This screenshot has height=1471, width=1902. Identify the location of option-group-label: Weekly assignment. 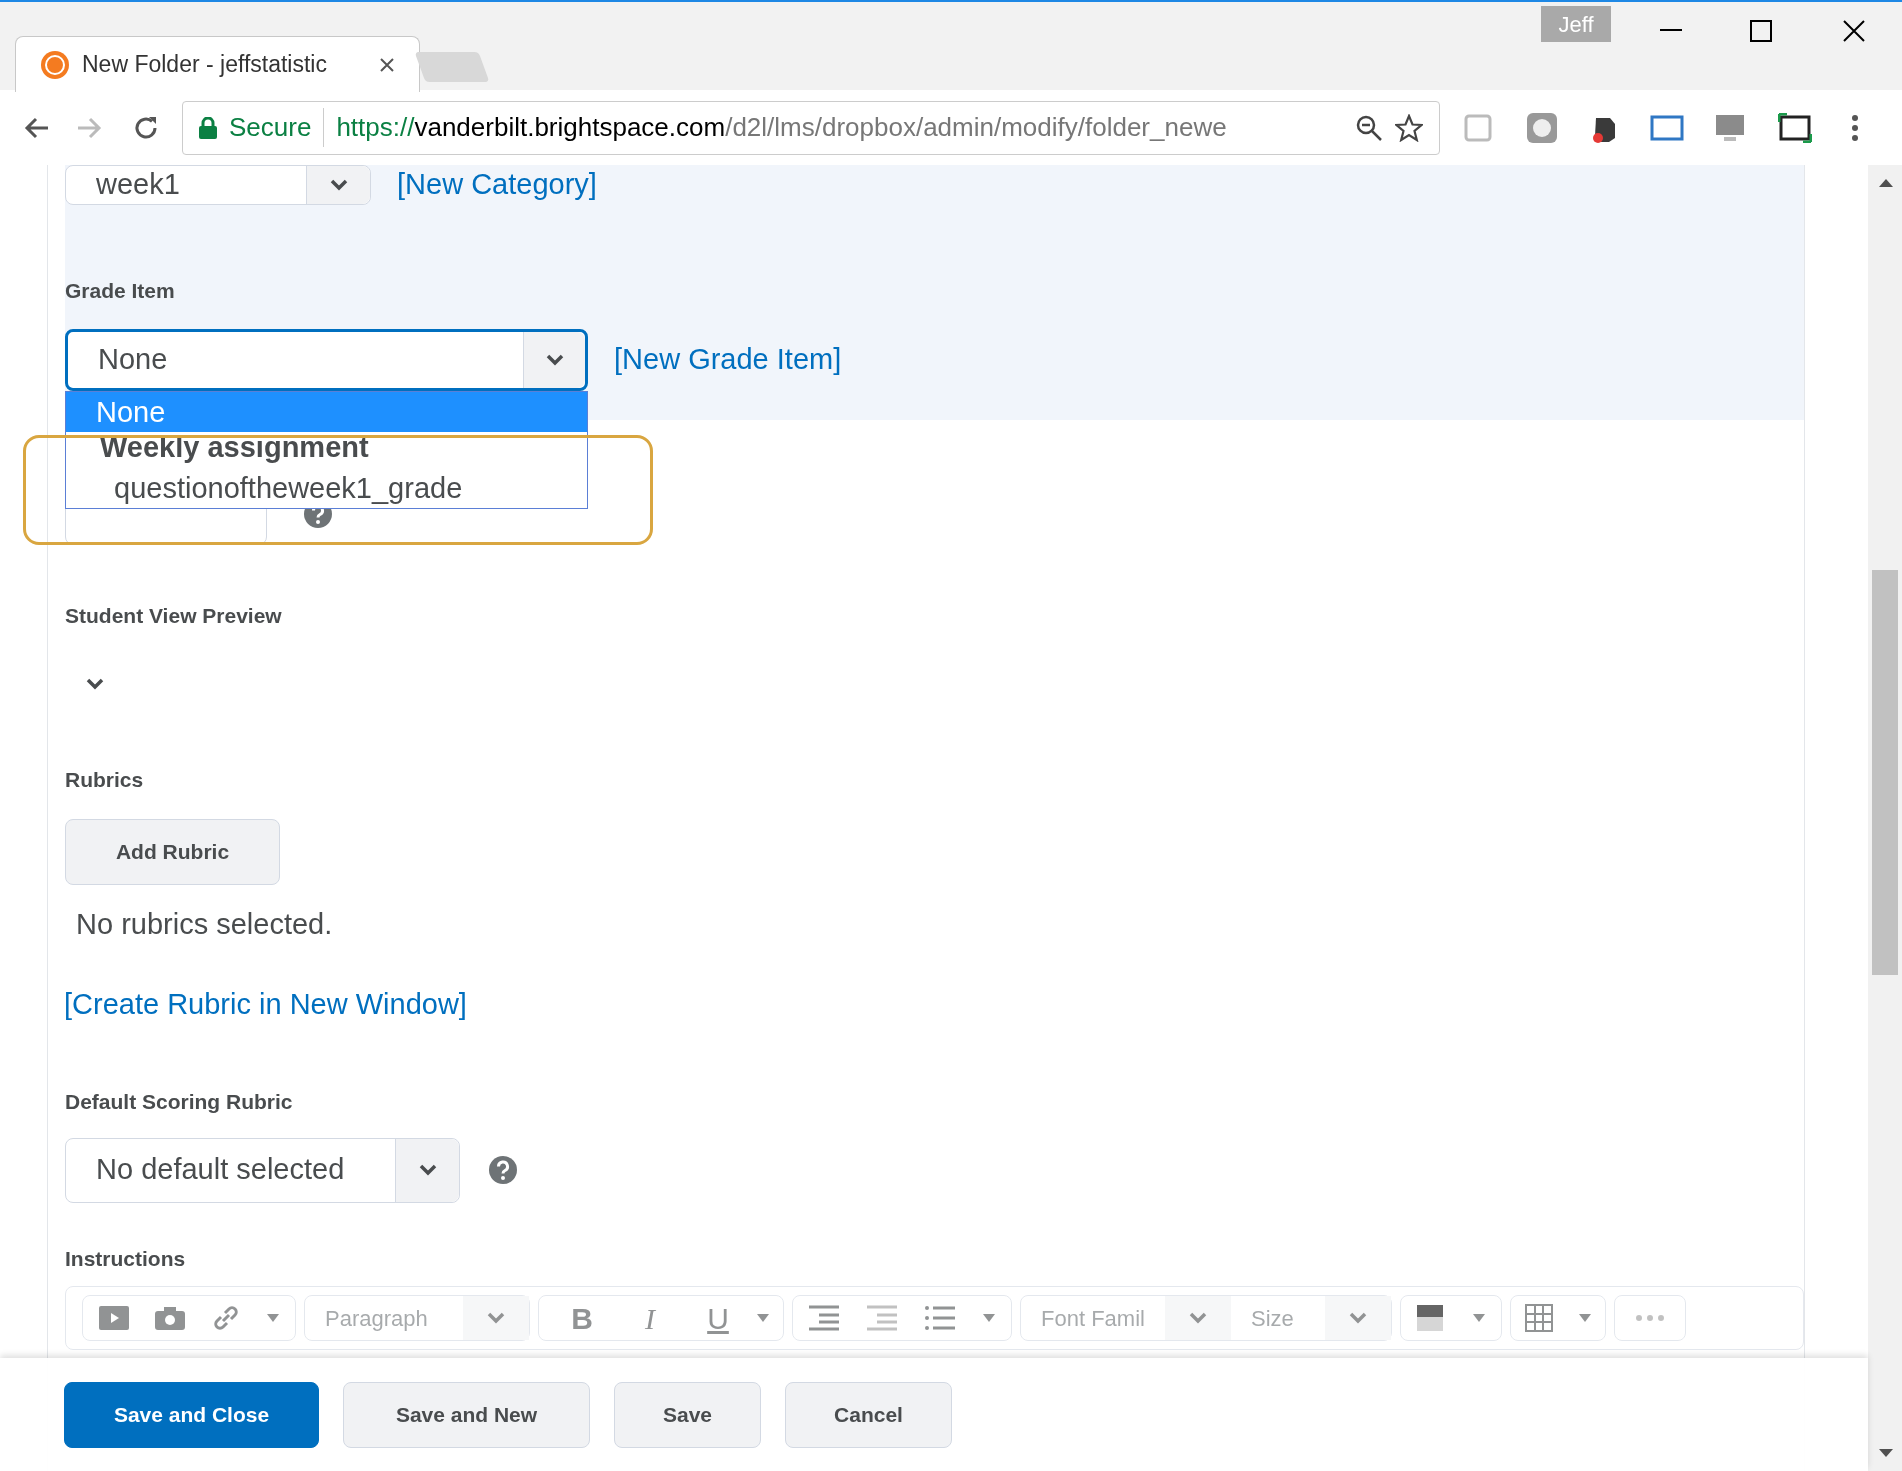
(234, 448).